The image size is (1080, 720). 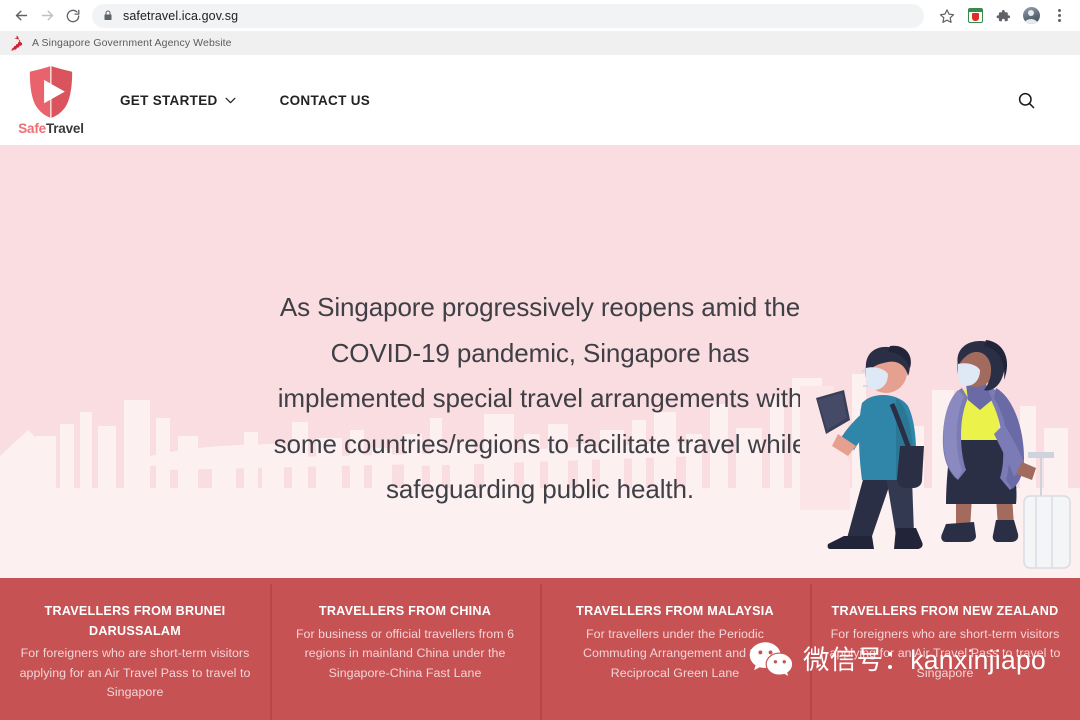 I want to click on extension-badge-button, so click(x=975, y=16).